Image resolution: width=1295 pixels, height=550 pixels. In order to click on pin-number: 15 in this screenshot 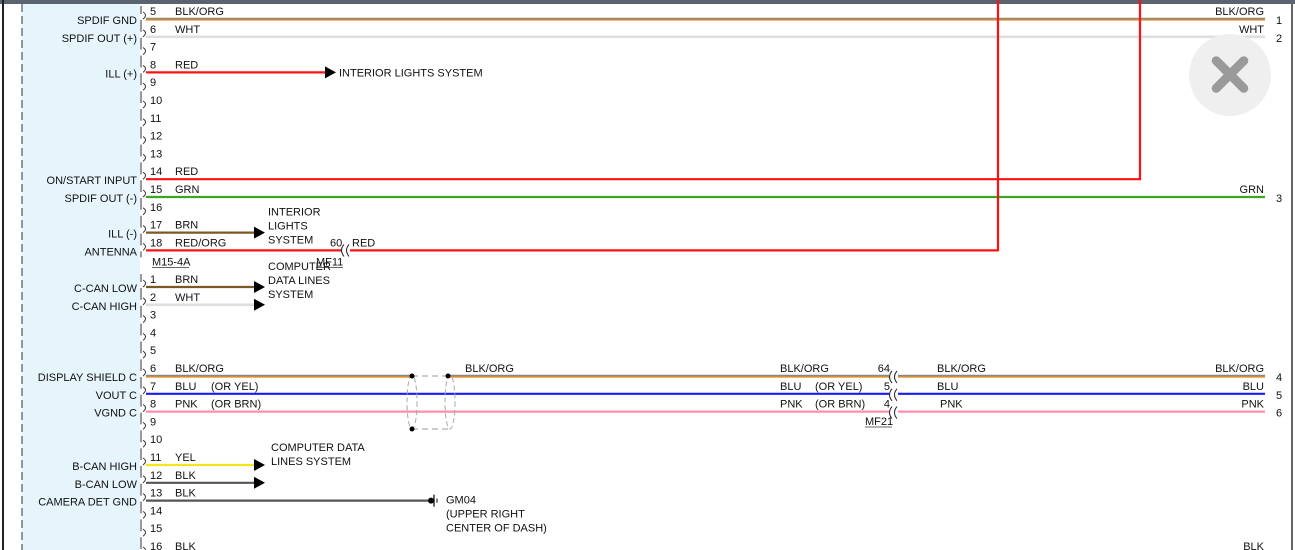, I will do `click(156, 529)`.